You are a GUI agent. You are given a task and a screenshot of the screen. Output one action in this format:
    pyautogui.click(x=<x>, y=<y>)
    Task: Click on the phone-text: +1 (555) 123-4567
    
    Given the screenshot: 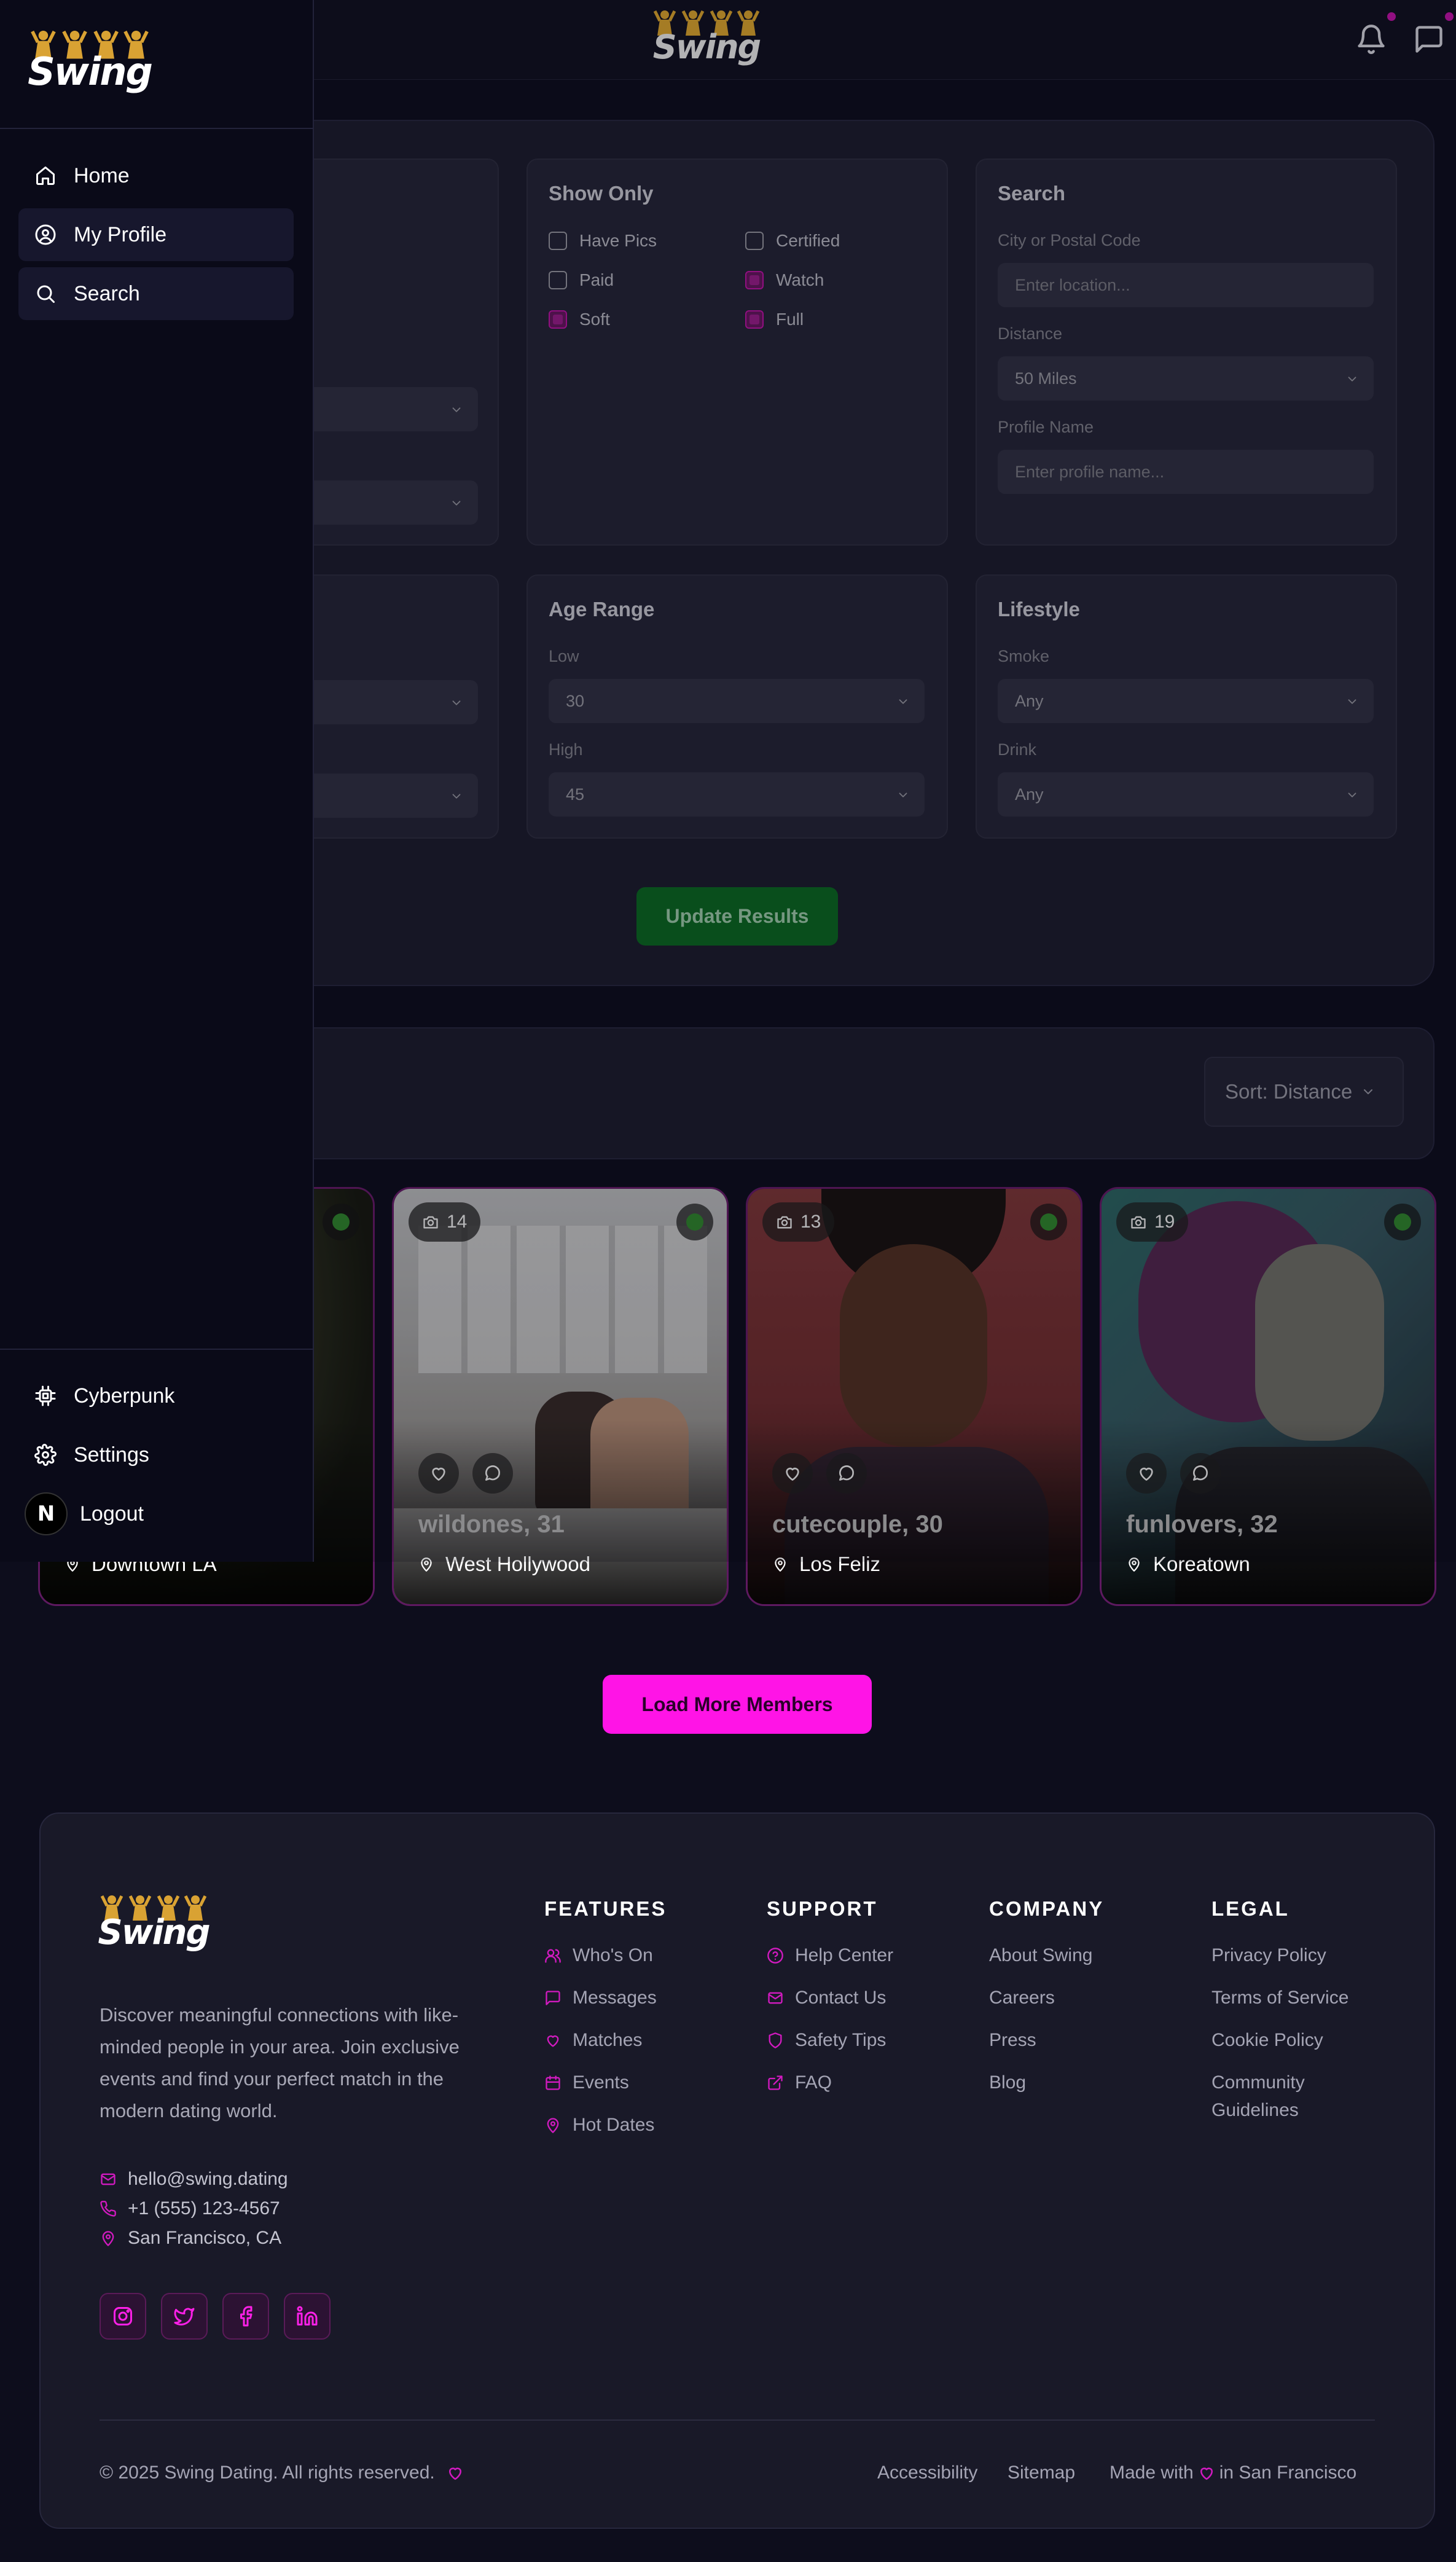 What is the action you would take?
    pyautogui.click(x=204, y=2208)
    